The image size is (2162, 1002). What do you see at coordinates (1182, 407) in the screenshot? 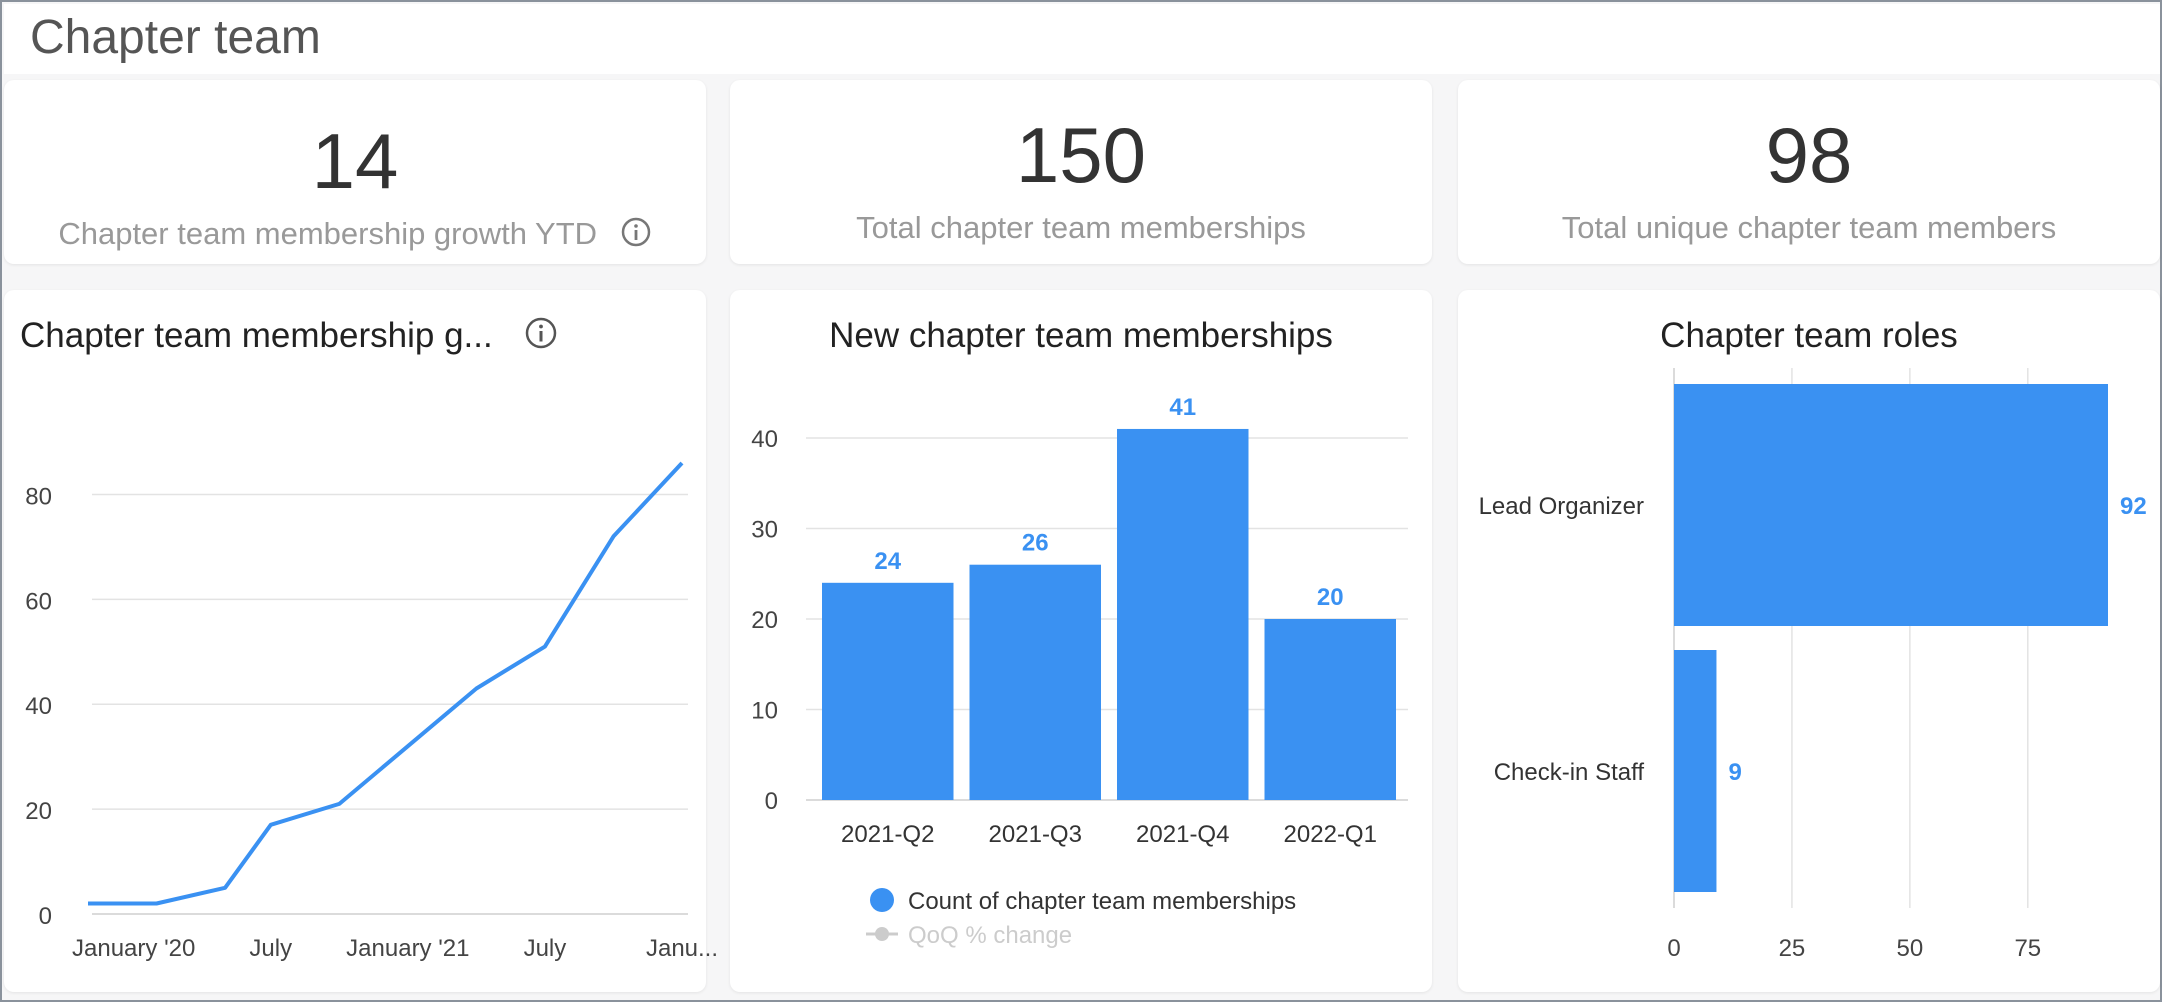
I see `bar-data-label: 41` at bounding box center [1182, 407].